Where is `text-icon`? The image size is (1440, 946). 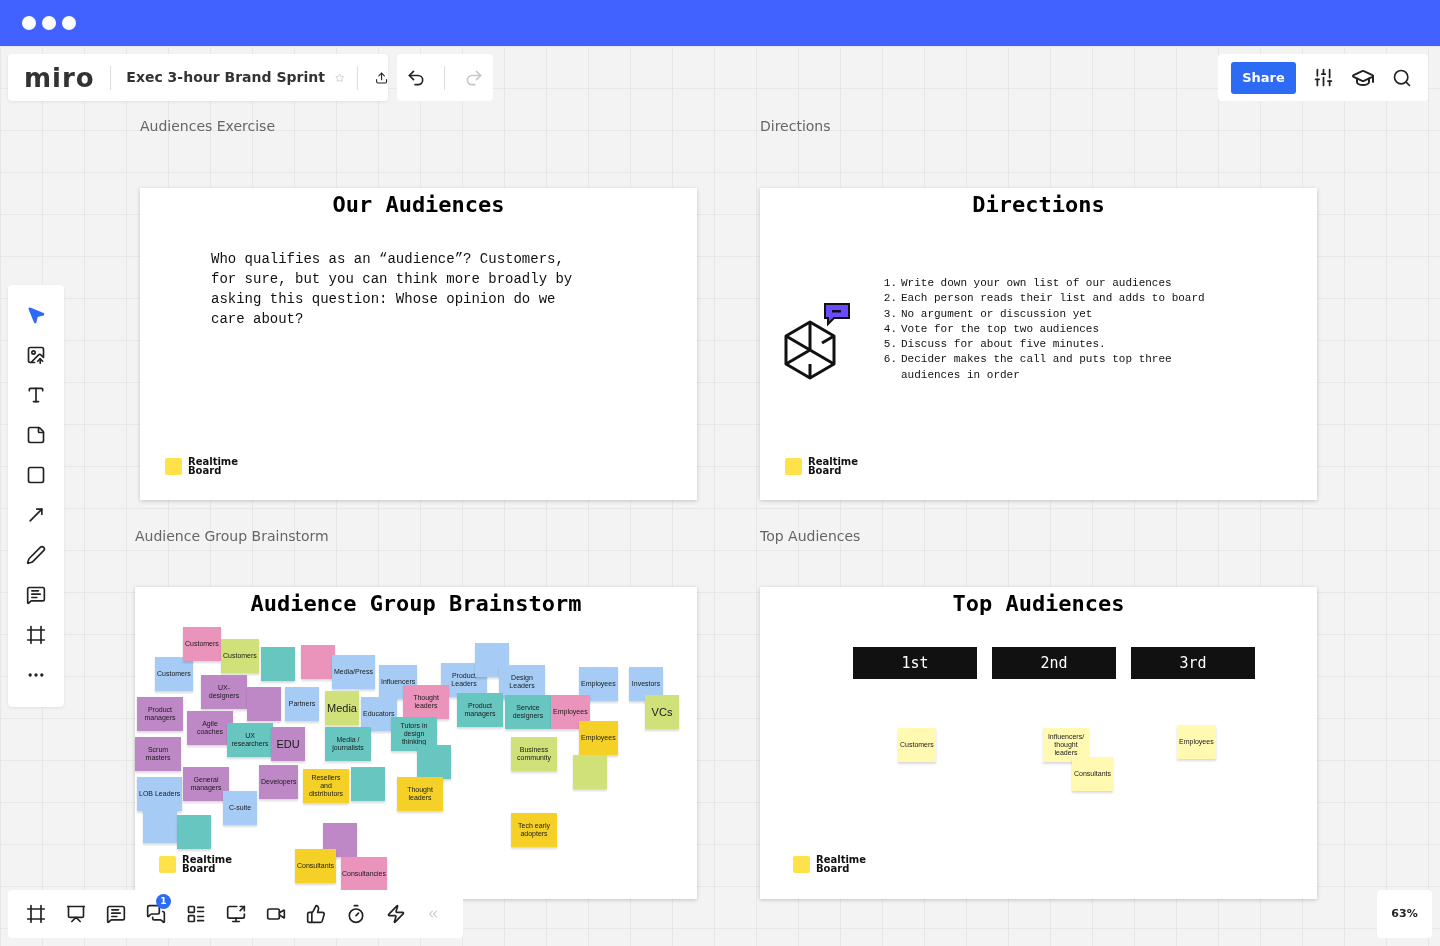
text-icon is located at coordinates (36, 395).